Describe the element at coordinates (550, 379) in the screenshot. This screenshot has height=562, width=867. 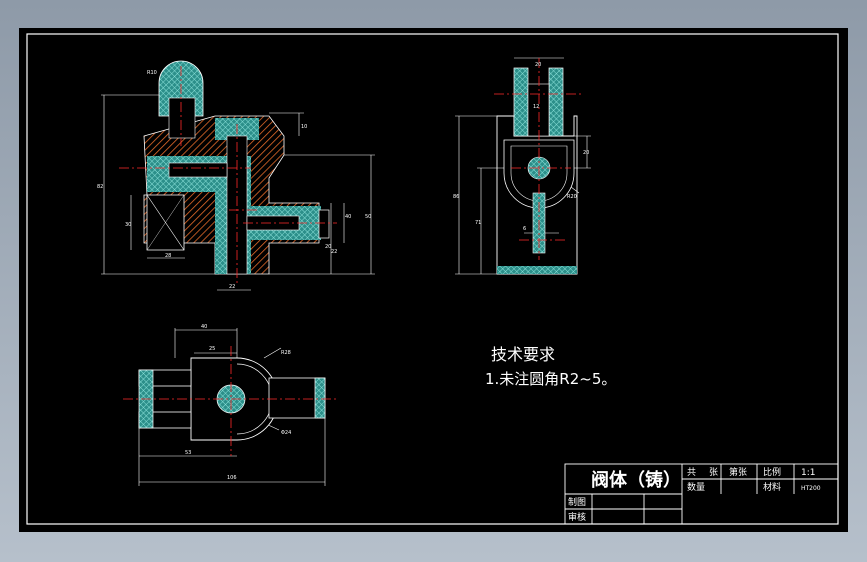
I see `notes-line-1: 1.未注圆角R2~5。` at that location.